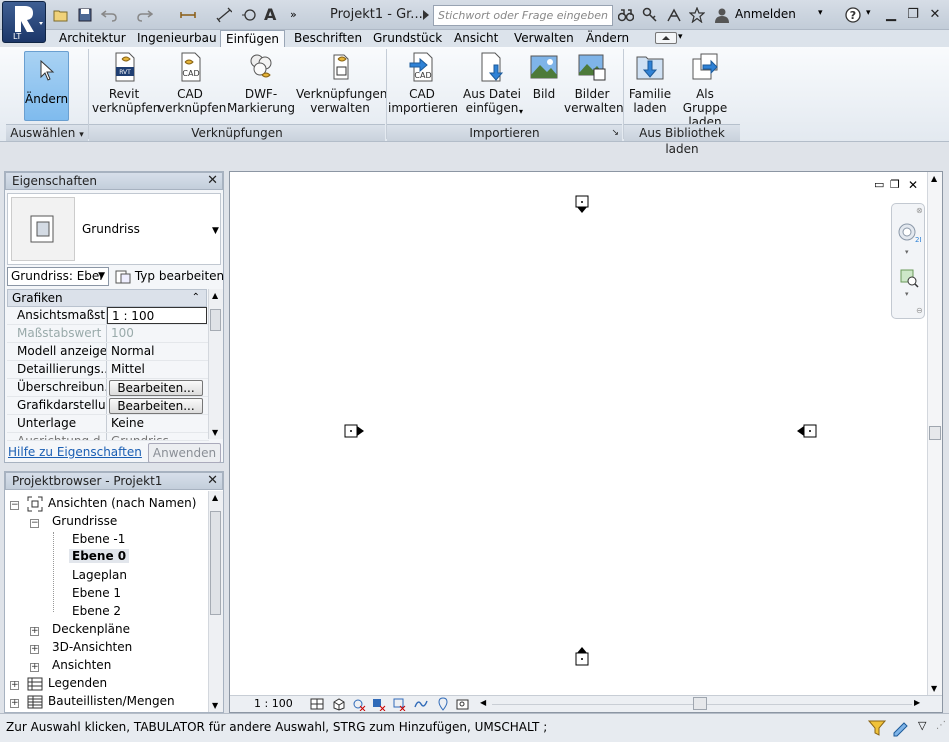 The image size is (949, 742). I want to click on cad-import-button: CAD CAD importieren, so click(423, 83).